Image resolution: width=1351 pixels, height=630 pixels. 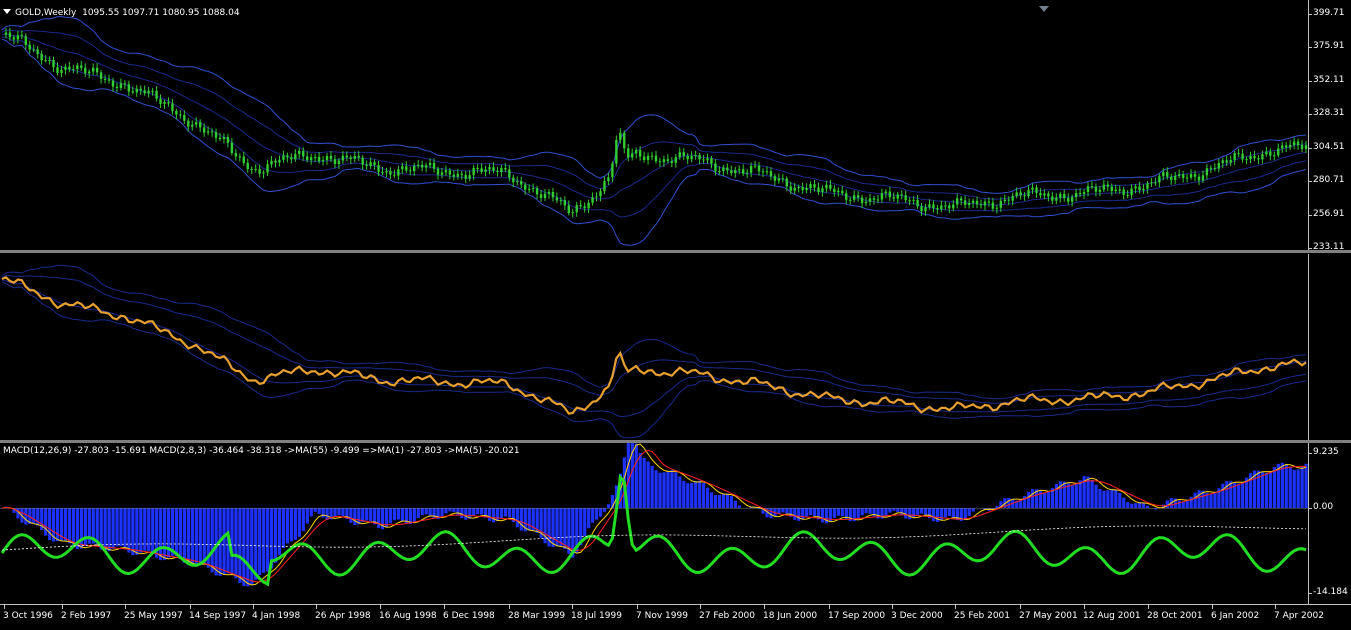 I want to click on dropdown-triangle-icon, so click(x=7, y=11).